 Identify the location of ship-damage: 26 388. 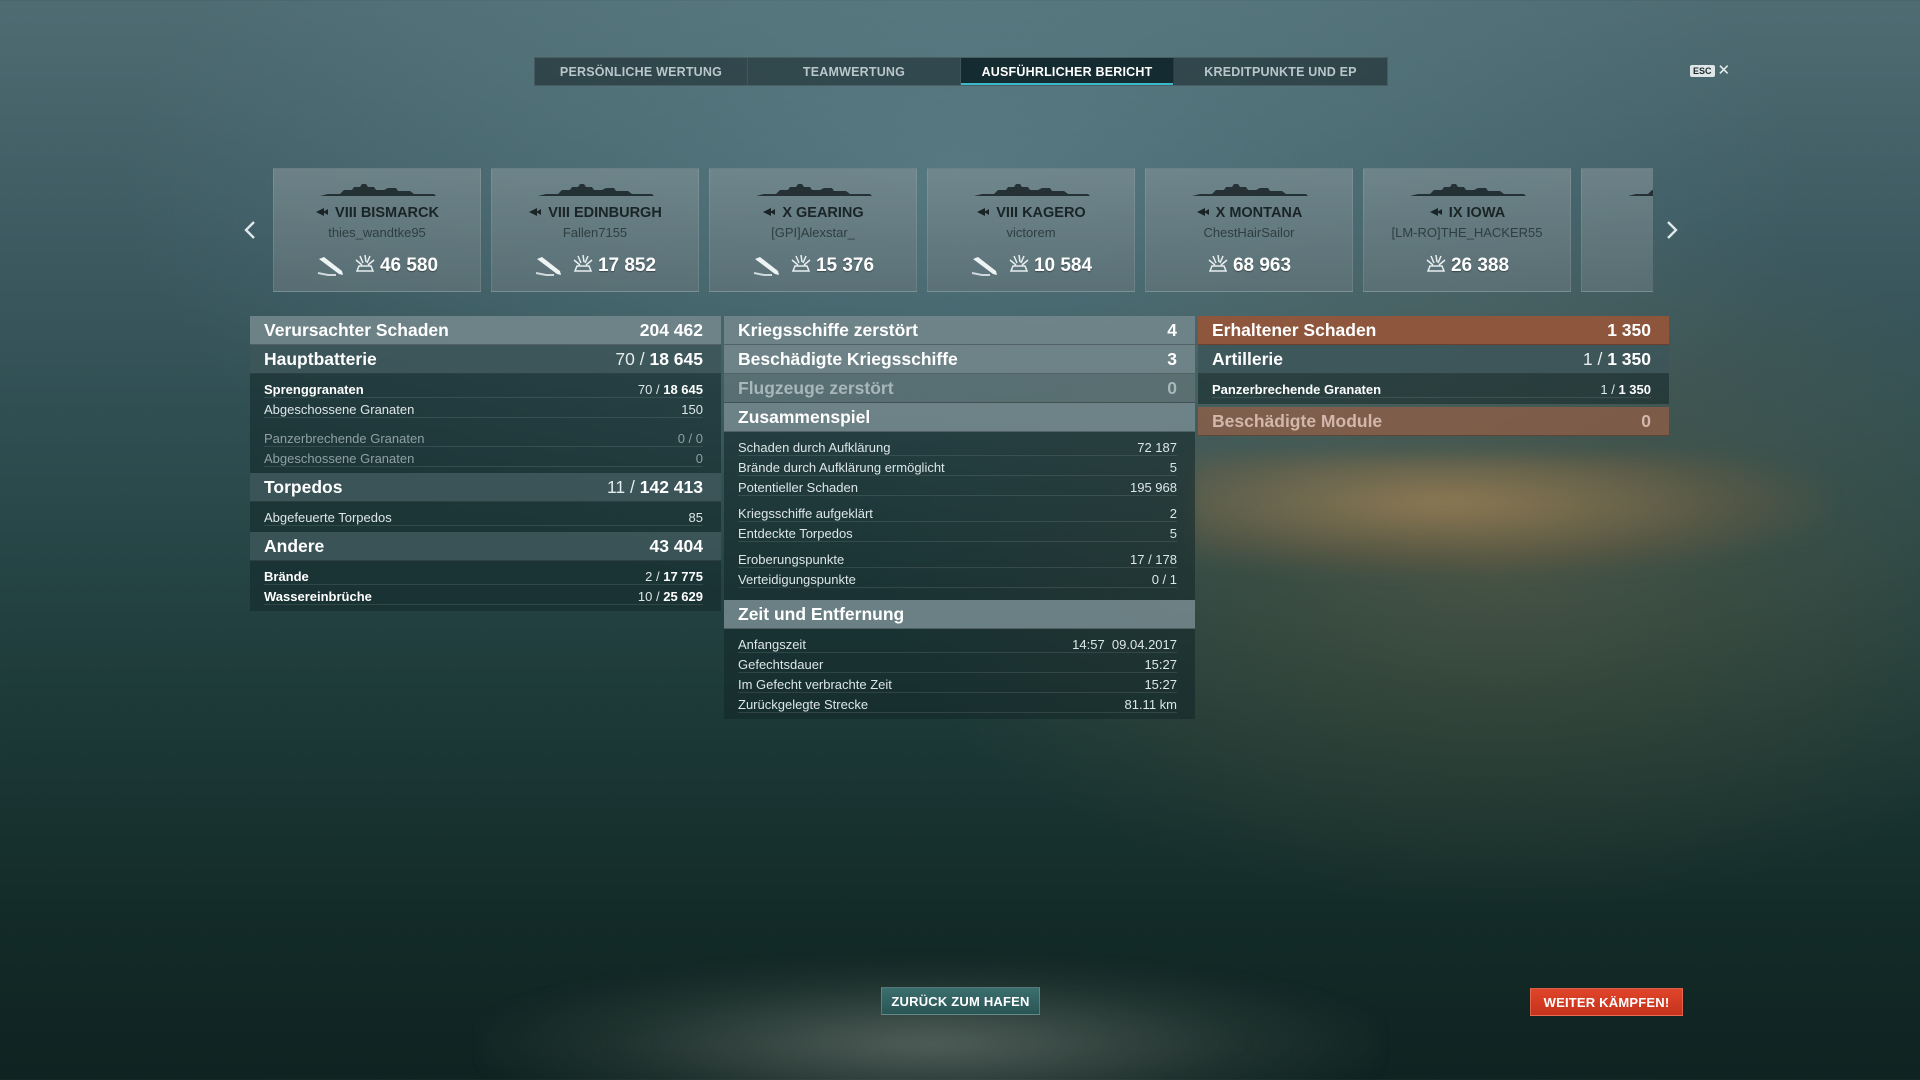
(1467, 266).